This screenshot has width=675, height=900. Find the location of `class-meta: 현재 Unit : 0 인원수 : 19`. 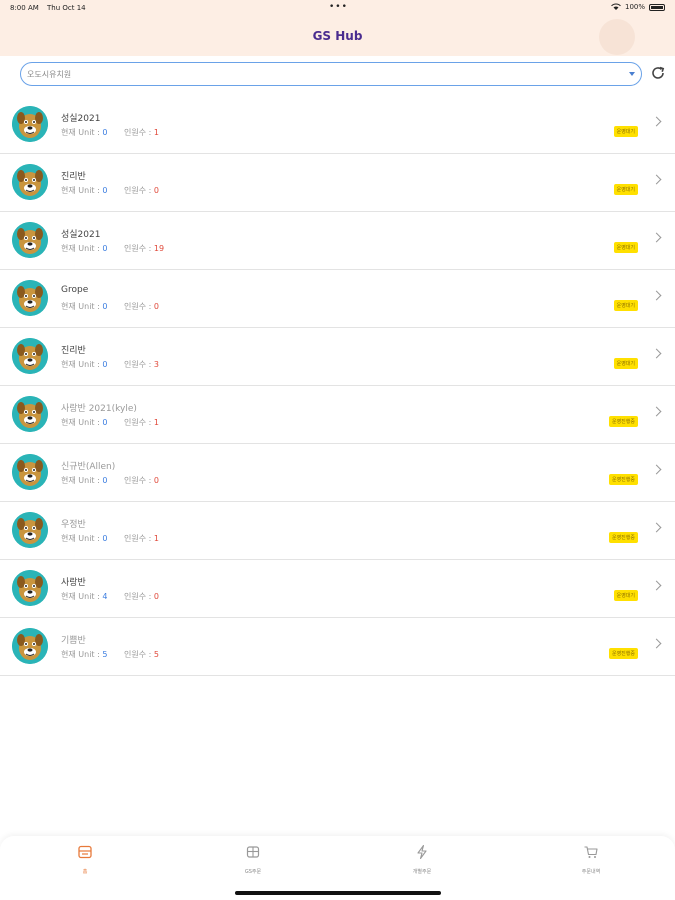

class-meta: 현재 Unit : 0 인원수 : 19 is located at coordinates (112, 248).